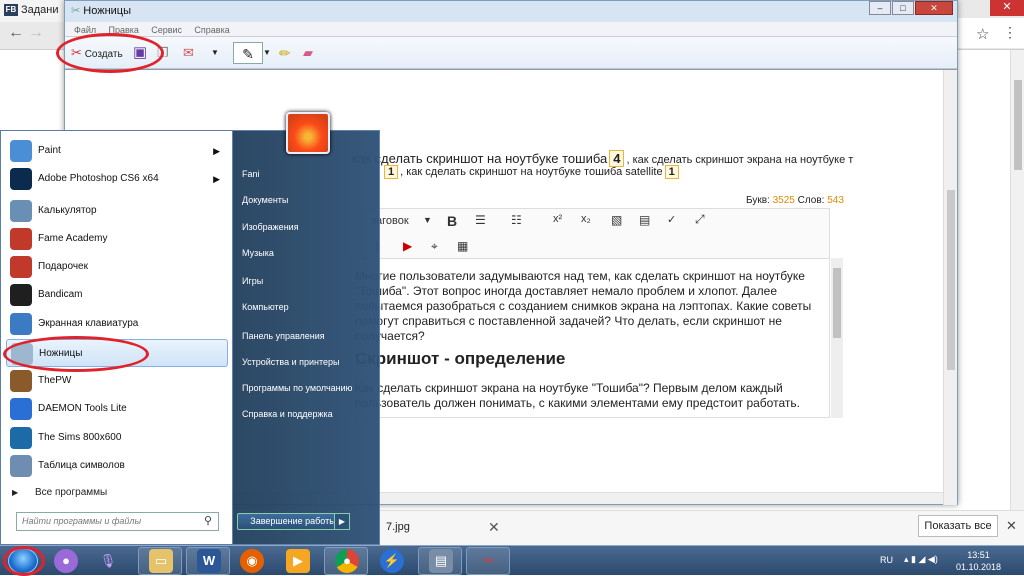  I want to click on start-menu-link: Fani, so click(251, 174).